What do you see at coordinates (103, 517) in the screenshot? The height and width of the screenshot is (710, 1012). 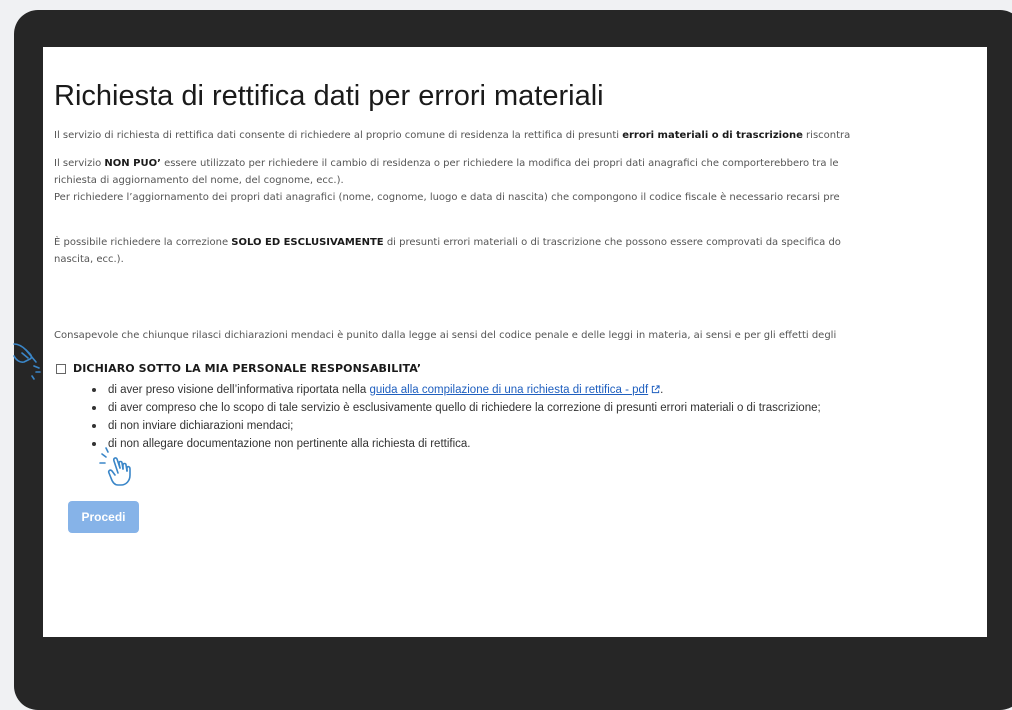 I see `procedi-button: Procedi` at bounding box center [103, 517].